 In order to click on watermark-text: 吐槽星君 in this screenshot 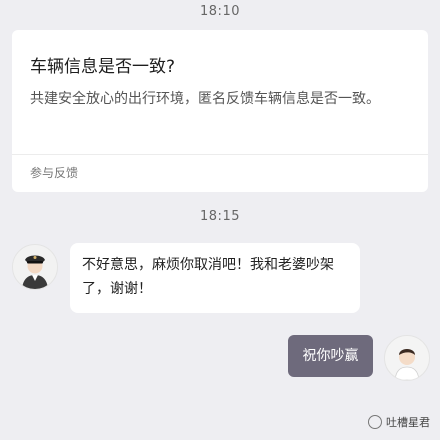, I will do `click(408, 422)`.